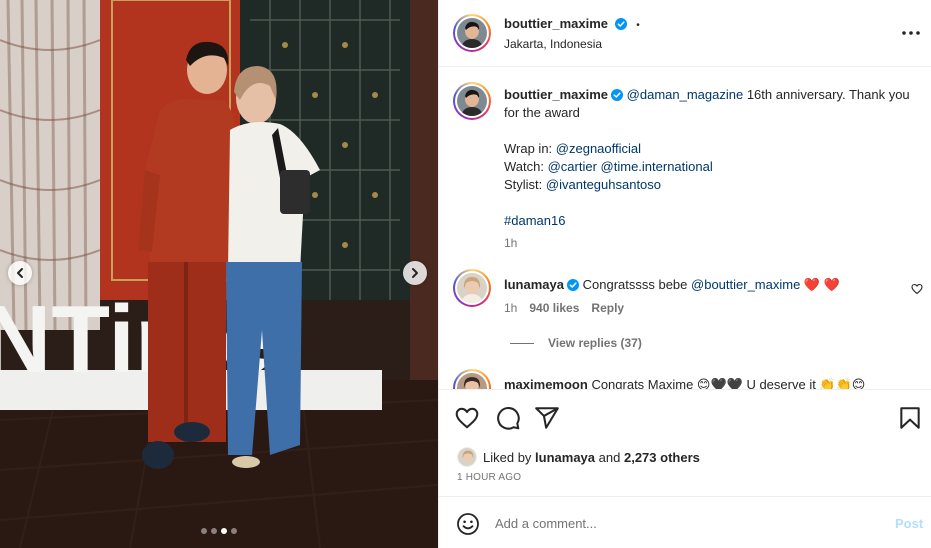 Image resolution: width=931 pixels, height=548 pixels. I want to click on comment-timestamp: 1h, so click(510, 308).